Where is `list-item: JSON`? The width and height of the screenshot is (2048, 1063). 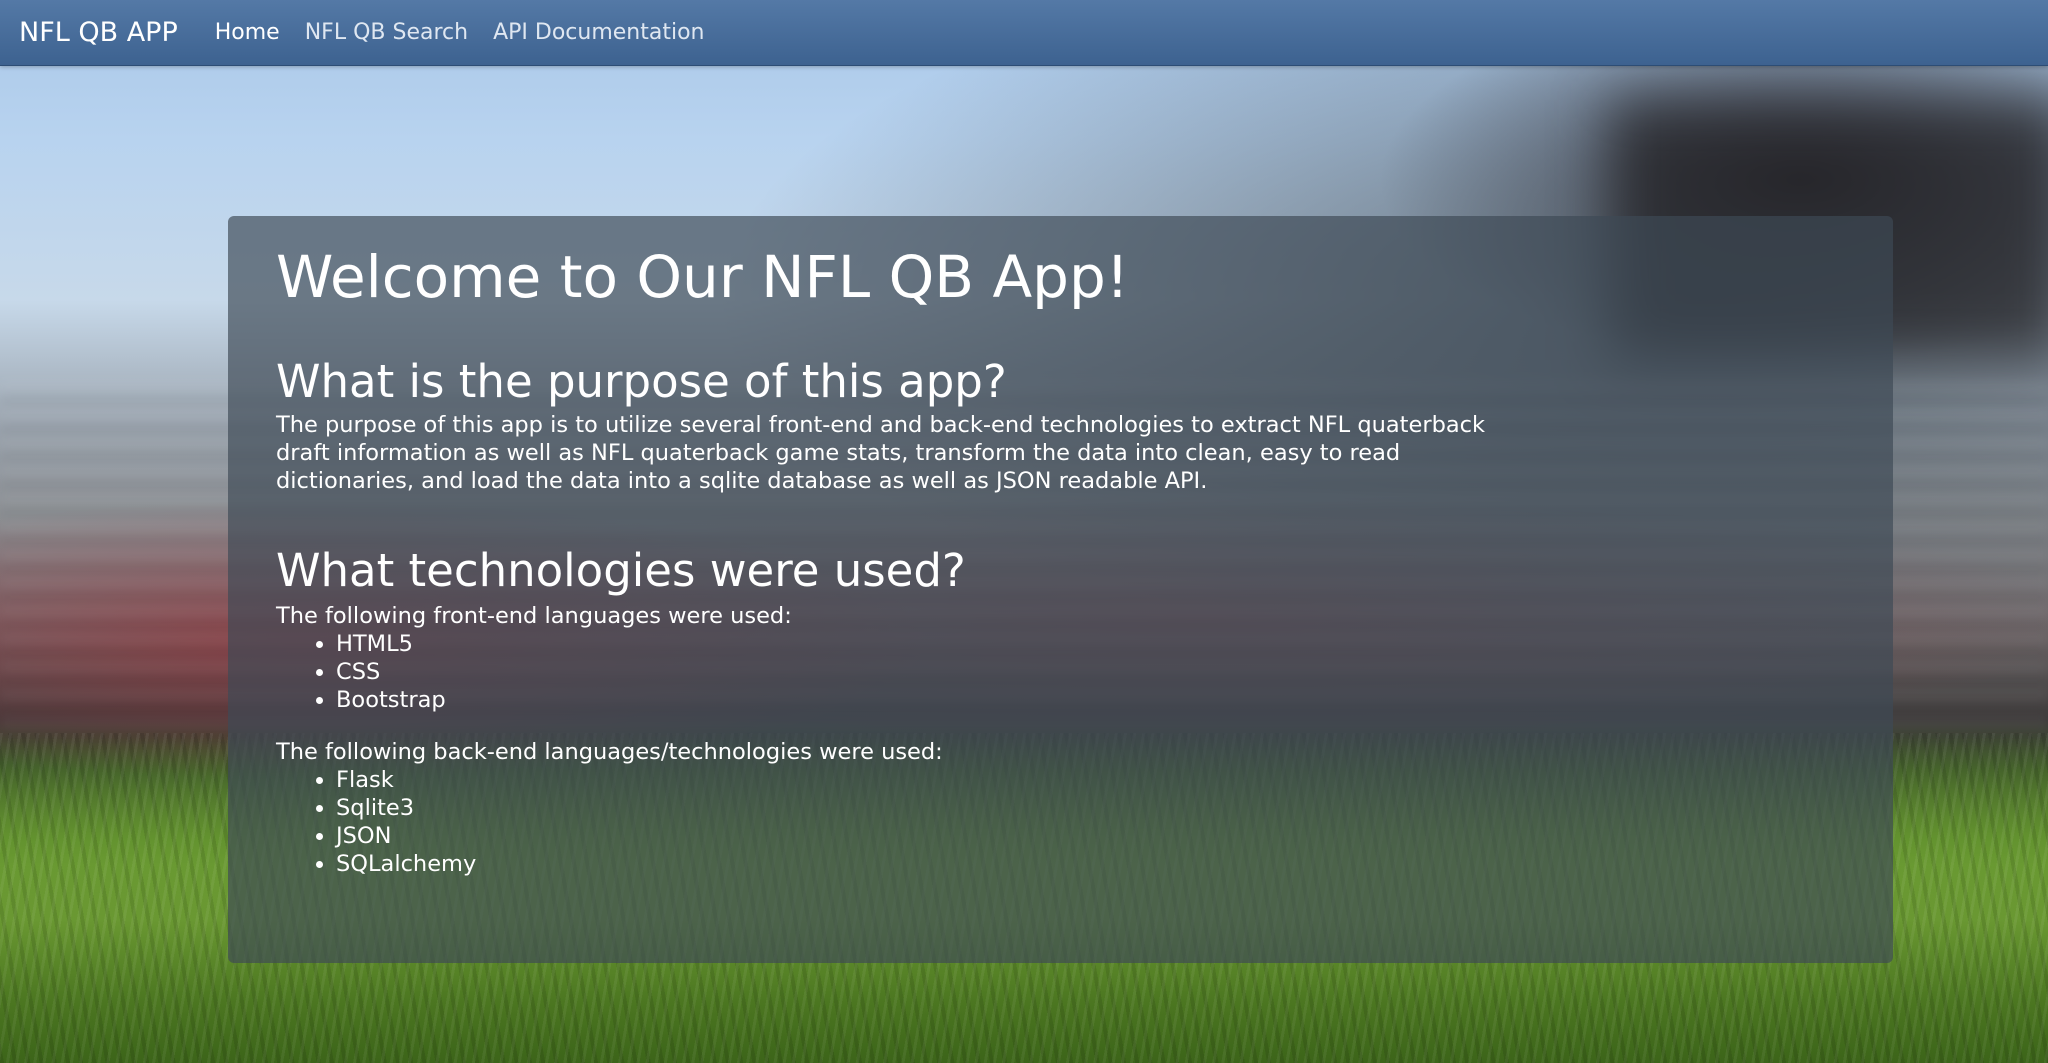
list-item: JSON is located at coordinates (1090, 836).